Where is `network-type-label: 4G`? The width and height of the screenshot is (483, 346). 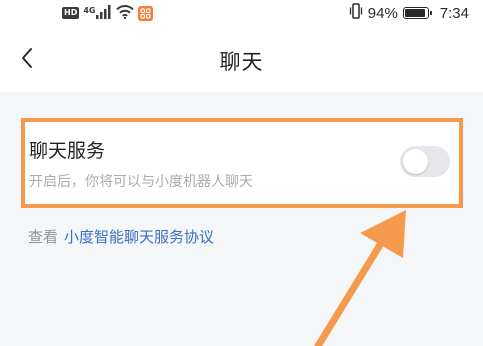 network-type-label: 4G is located at coordinates (89, 10).